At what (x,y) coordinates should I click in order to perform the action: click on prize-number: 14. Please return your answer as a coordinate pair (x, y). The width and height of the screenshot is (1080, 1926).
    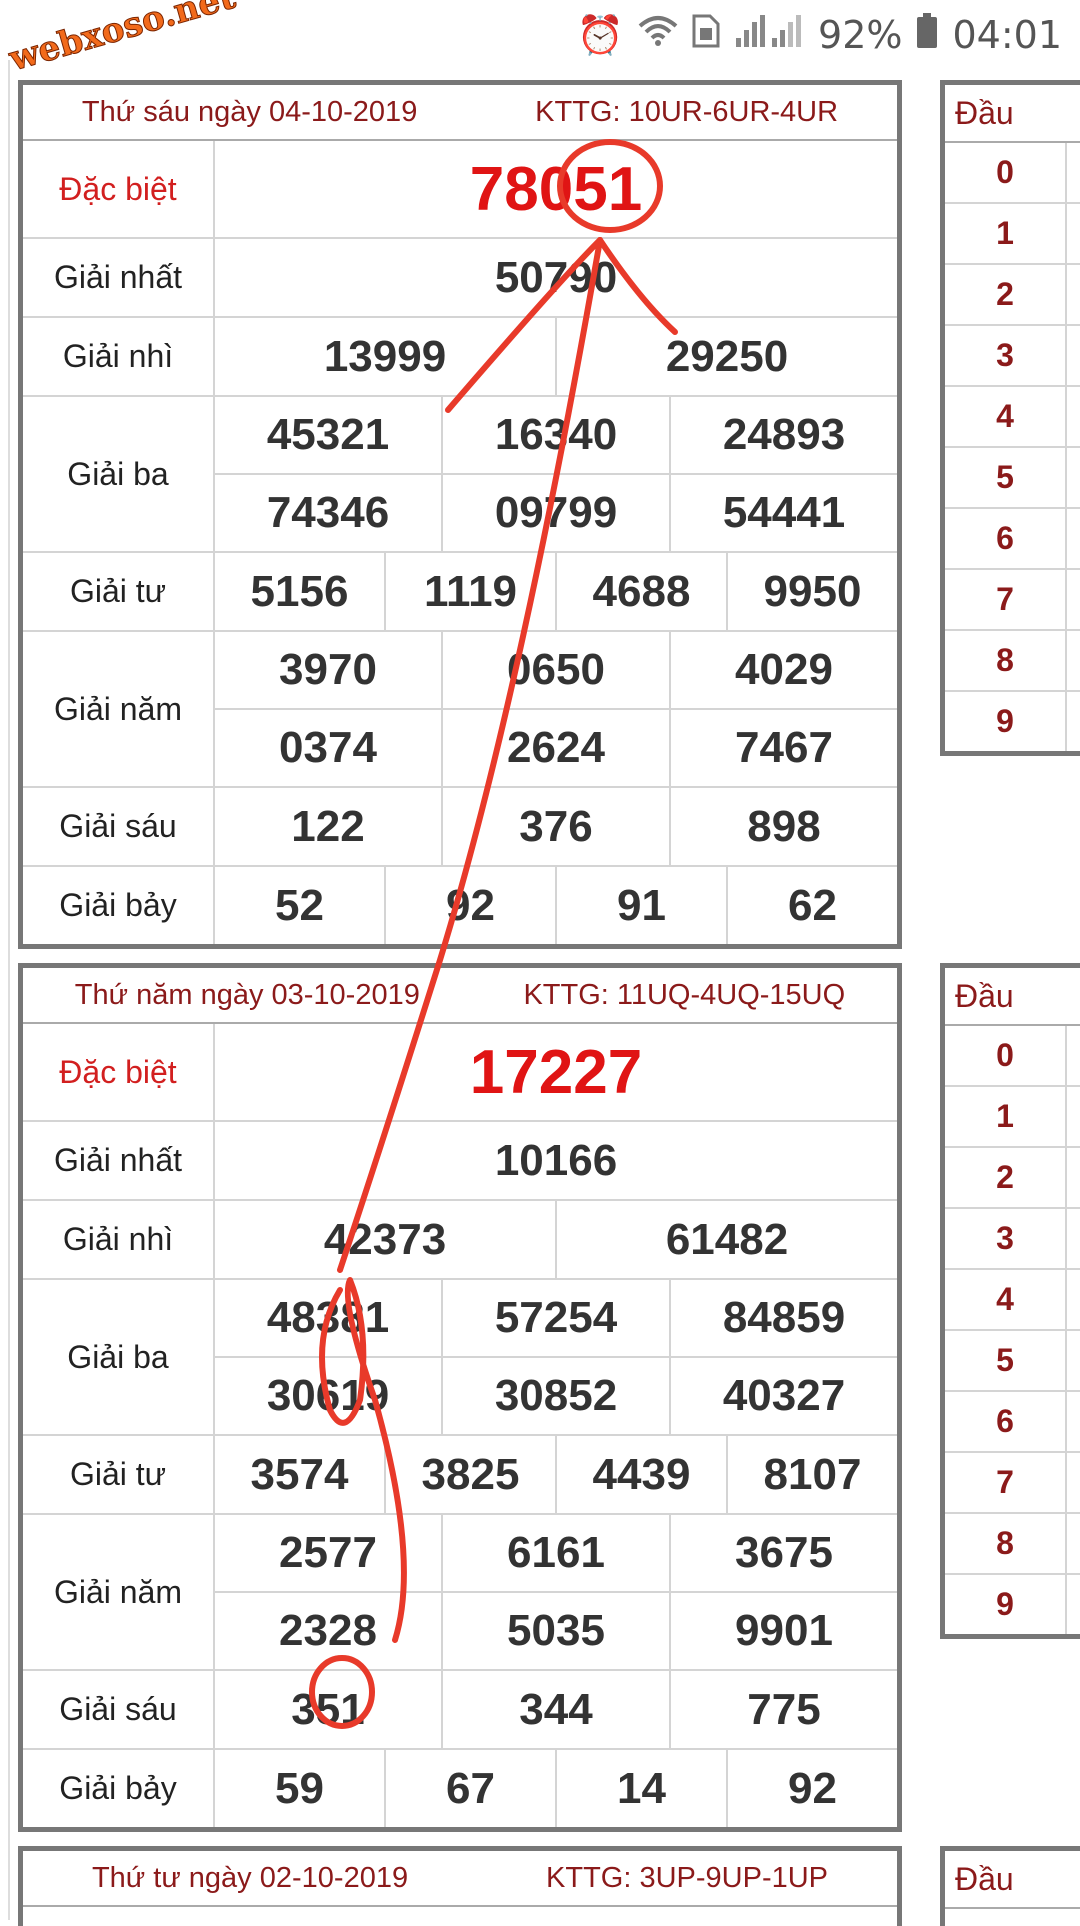
    Looking at the image, I should click on (642, 1788).